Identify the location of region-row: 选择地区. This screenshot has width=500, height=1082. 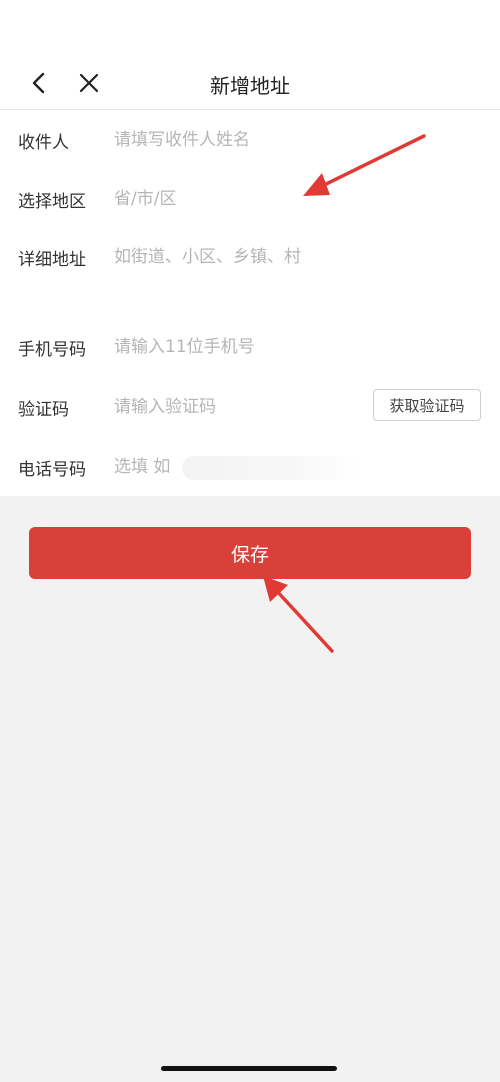
(250, 199).